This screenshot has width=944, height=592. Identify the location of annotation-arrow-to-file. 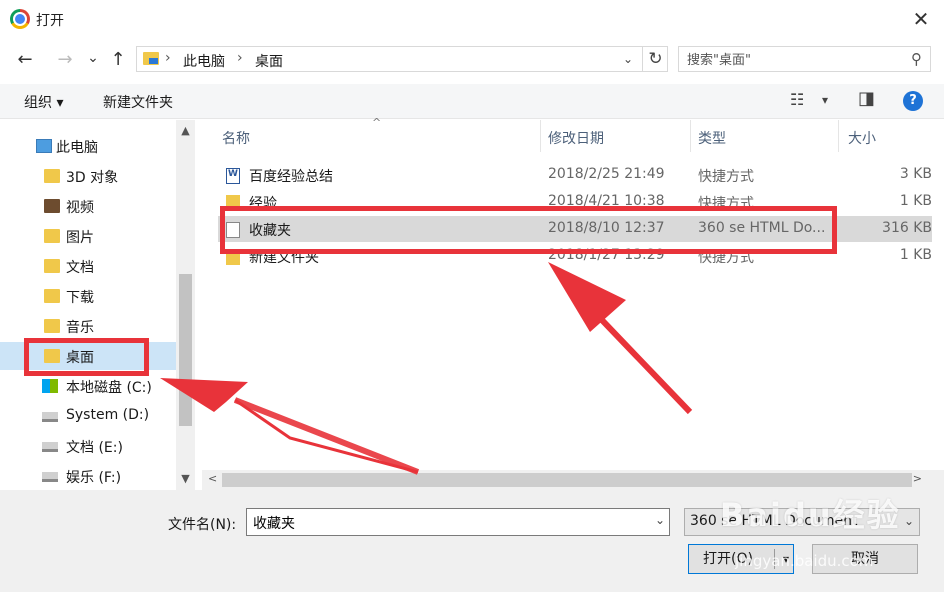
(645, 365).